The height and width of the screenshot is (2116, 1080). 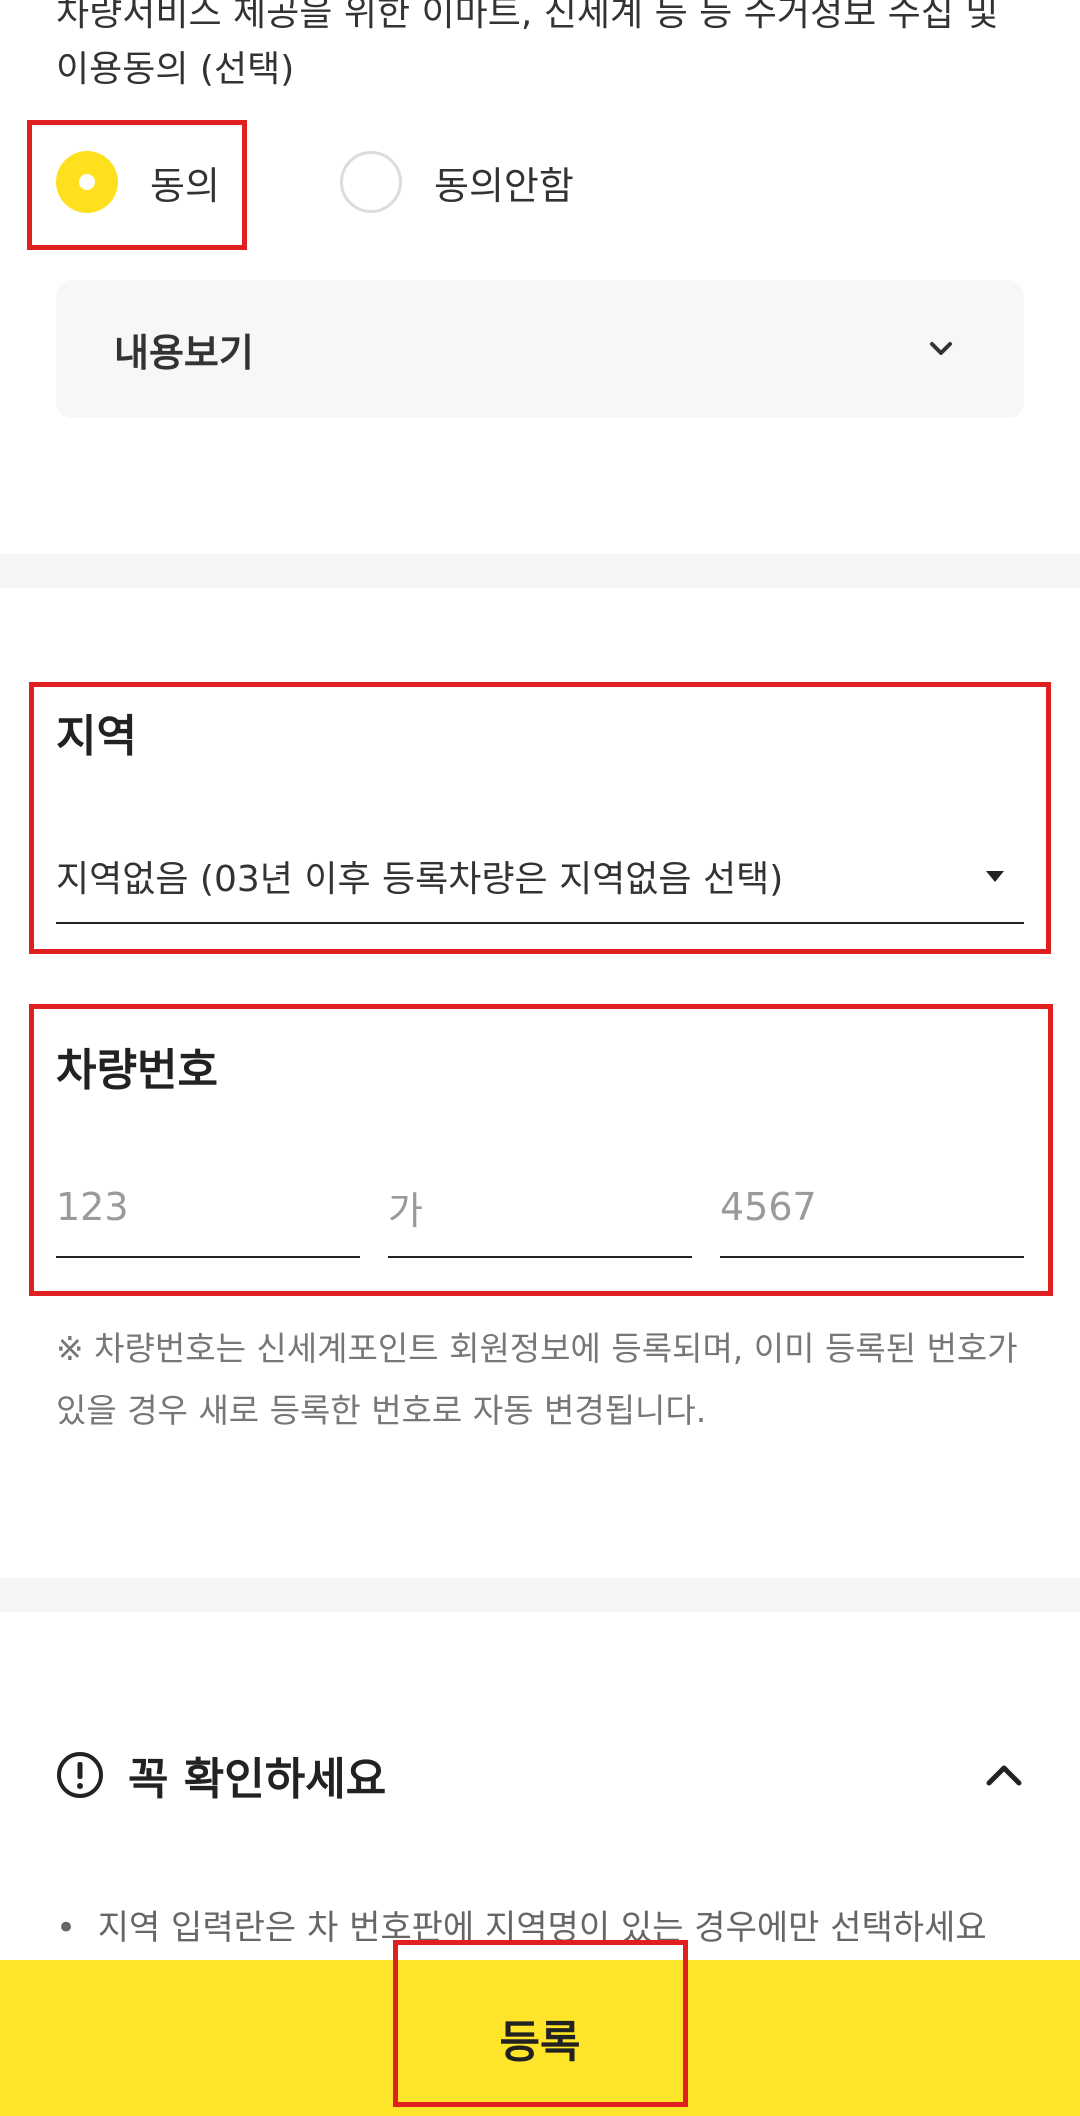 What do you see at coordinates (420, 879) in the screenshot?
I see `region-selected-value: 지역없음 (03년 이후 등록차량은 지역없음 선택)` at bounding box center [420, 879].